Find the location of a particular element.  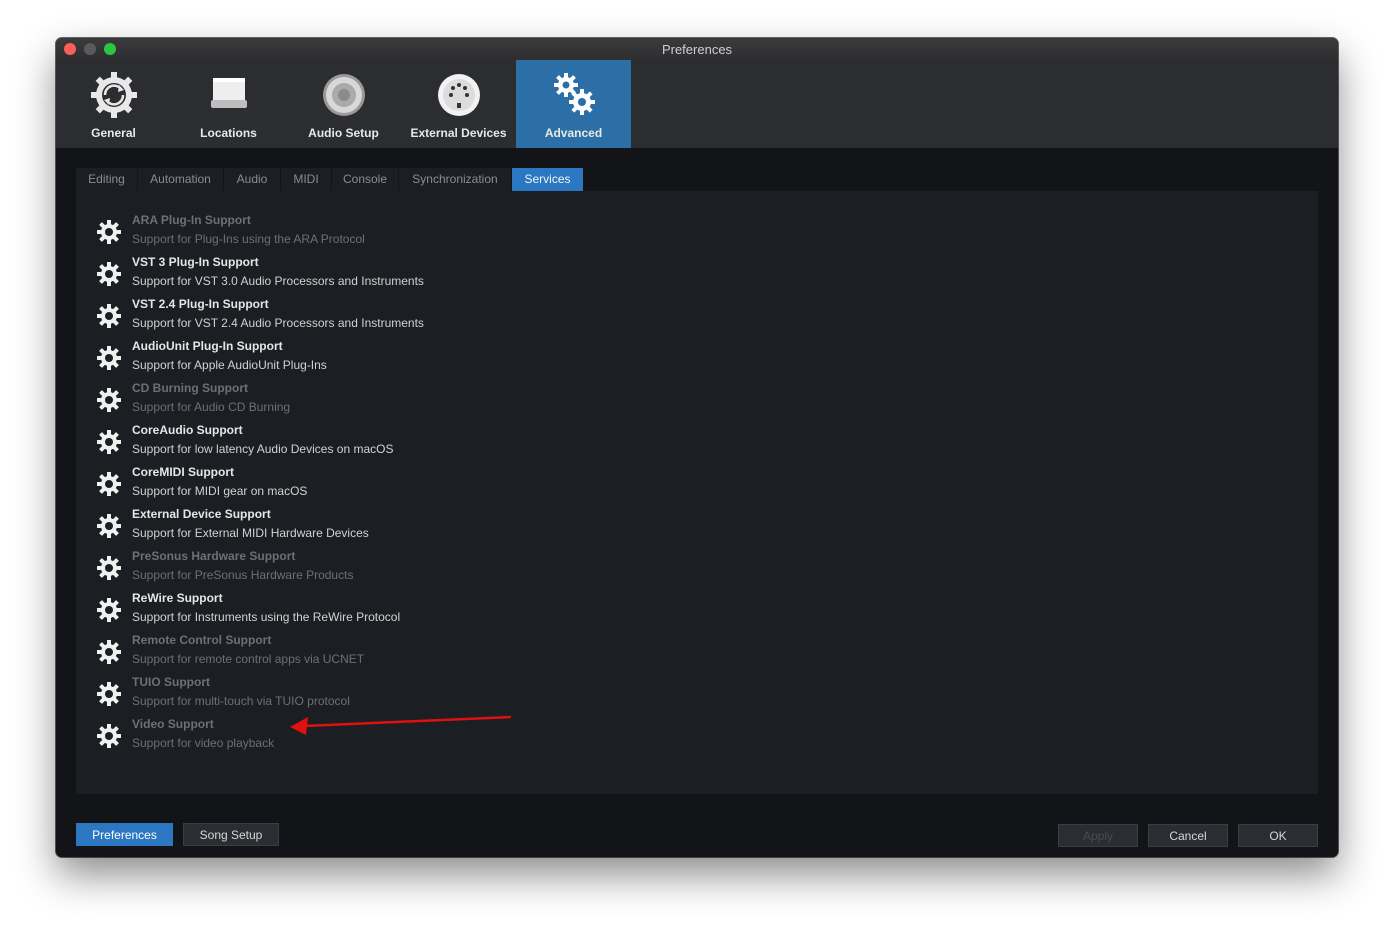

service-title: Video Support is located at coordinates (173, 724).